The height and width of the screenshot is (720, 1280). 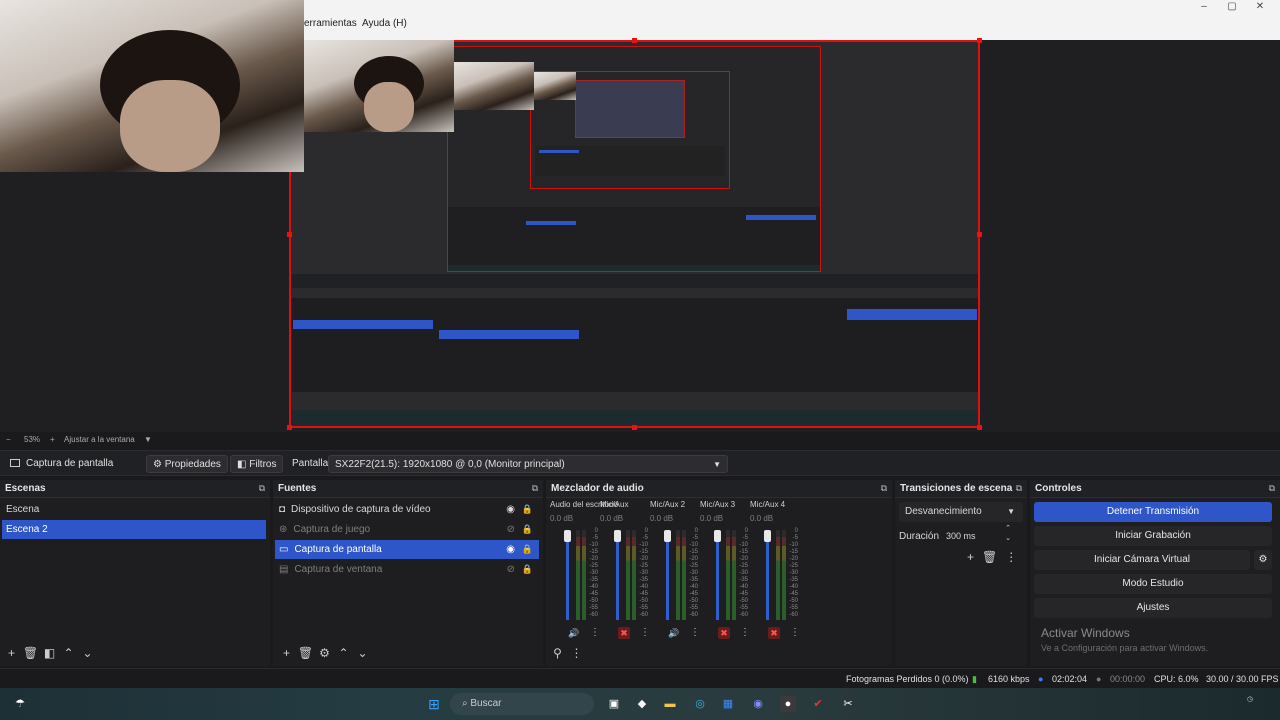 I want to click on filters-button: ◧ Filtros, so click(x=257, y=464).